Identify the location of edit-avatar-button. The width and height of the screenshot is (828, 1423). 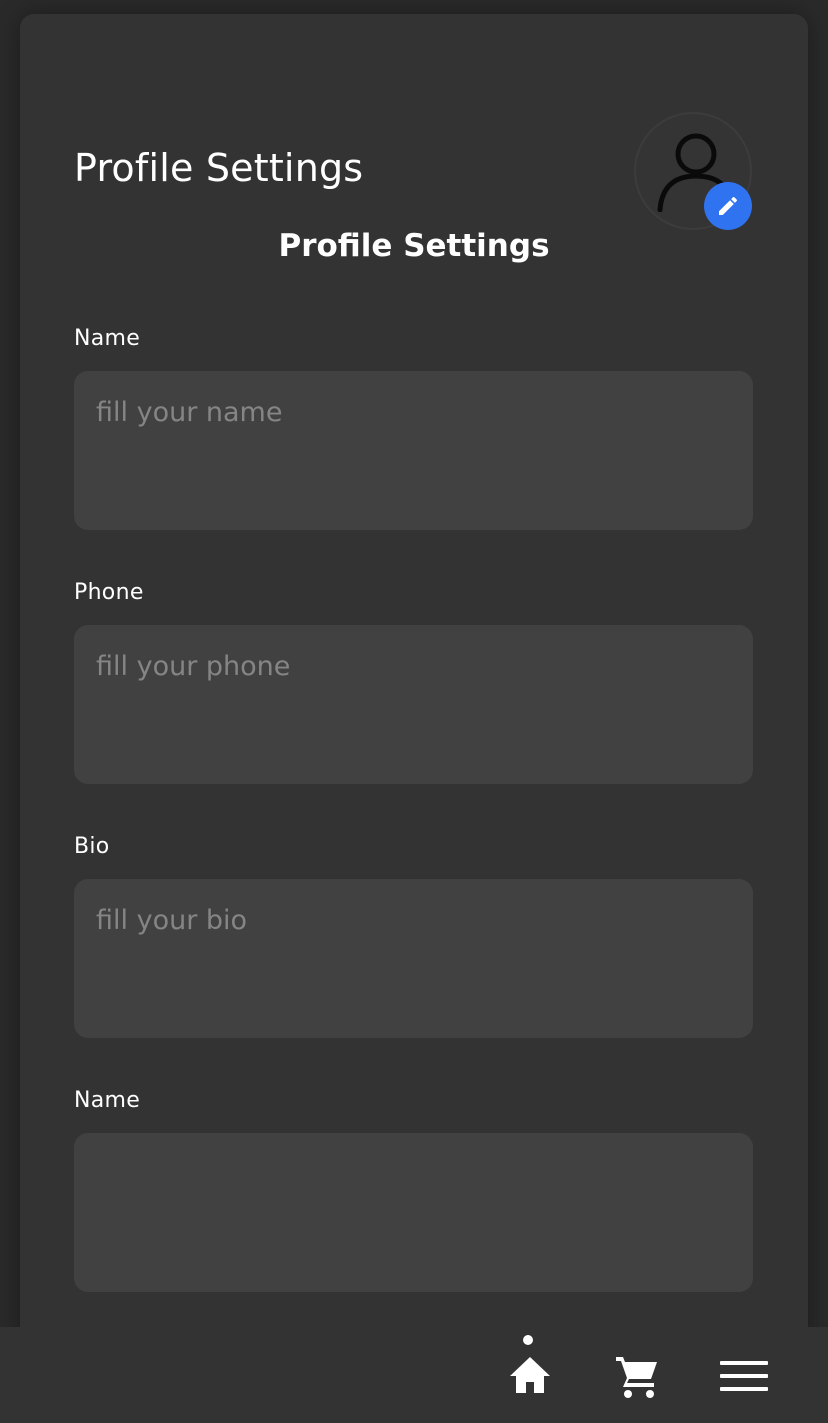
(728, 206).